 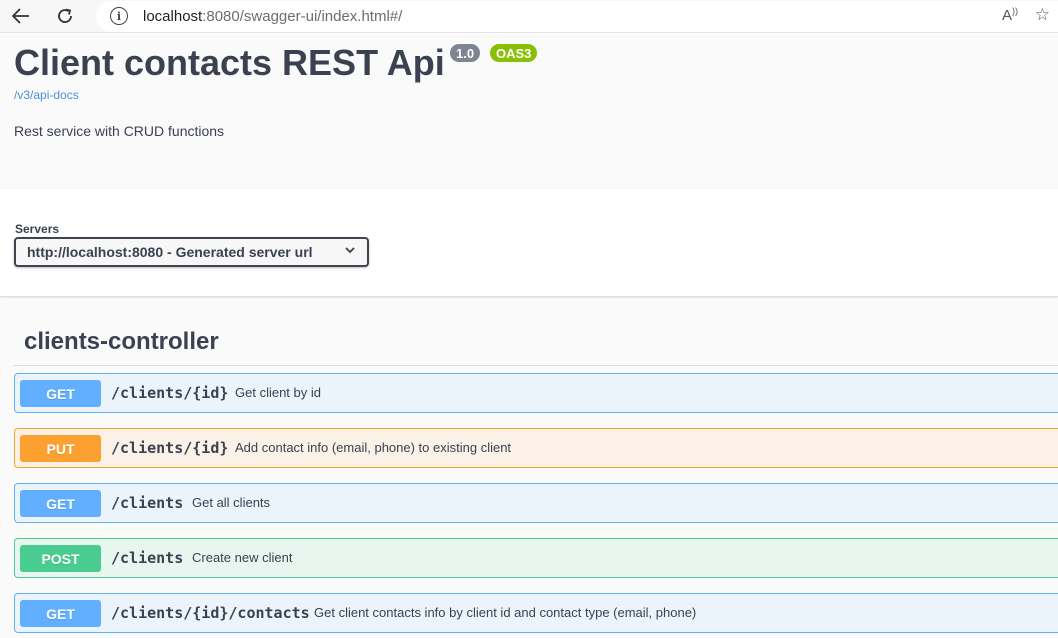 What do you see at coordinates (60, 448) in the screenshot?
I see `method-badge: PUT` at bounding box center [60, 448].